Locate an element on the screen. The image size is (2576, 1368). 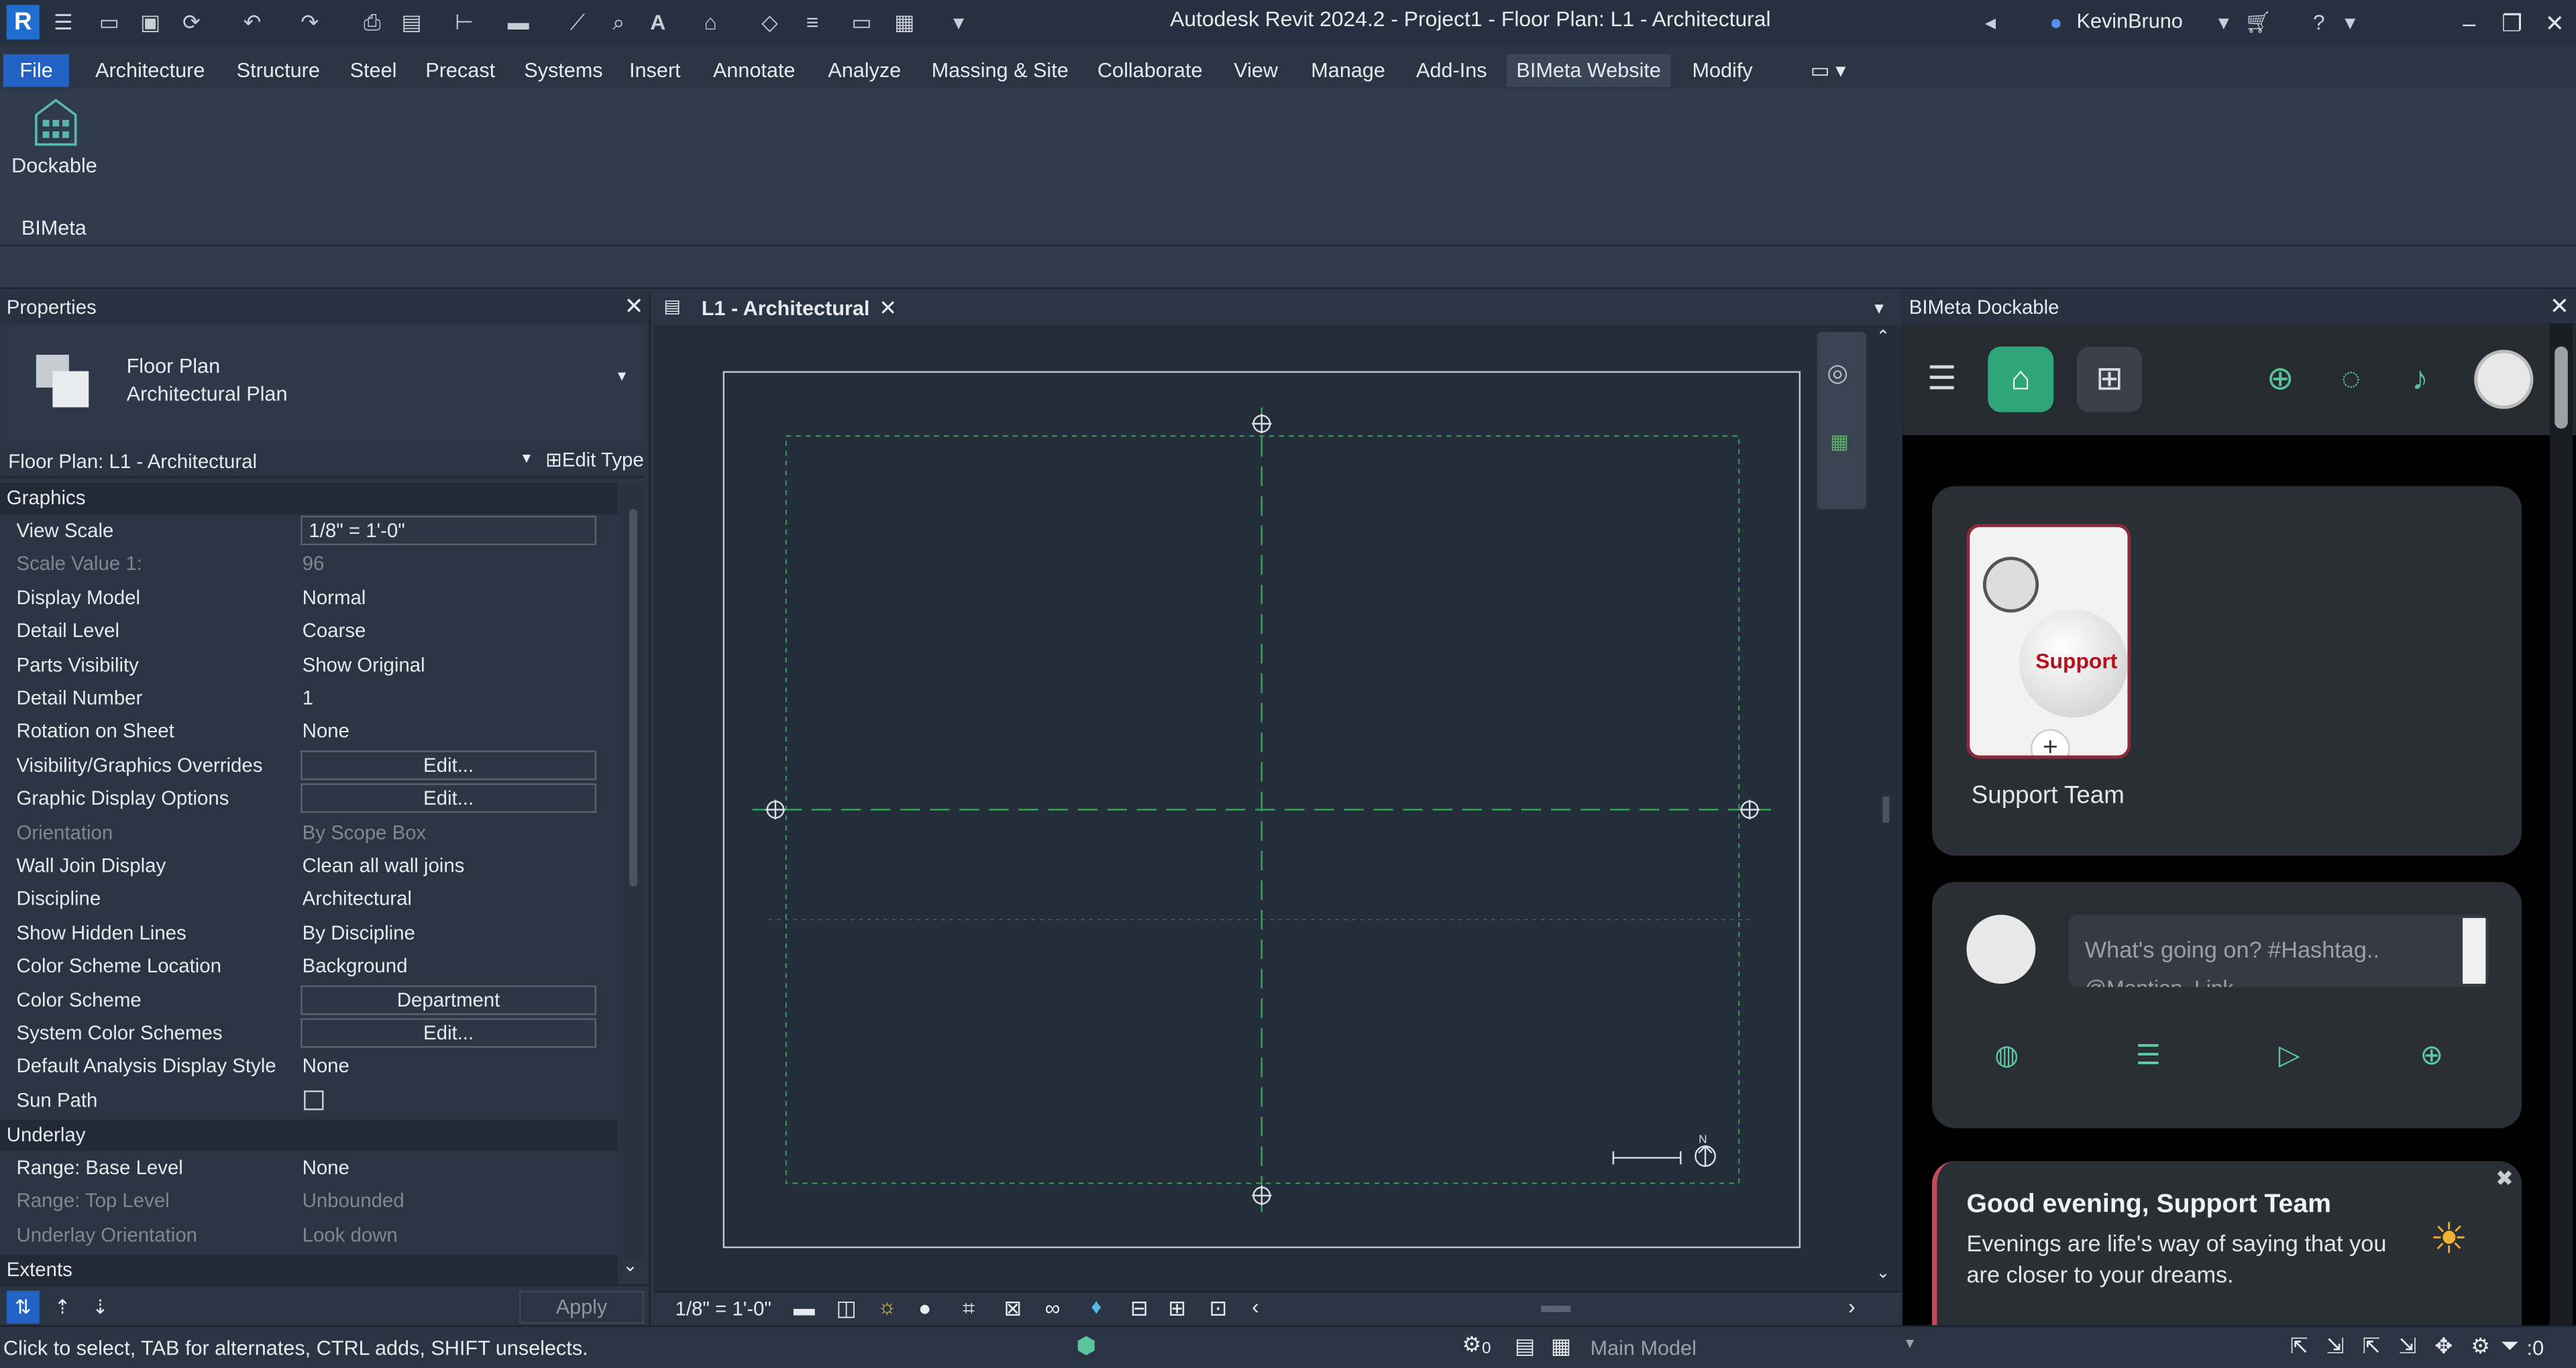
scroll-right-icon: › is located at coordinates (1852, 1306).